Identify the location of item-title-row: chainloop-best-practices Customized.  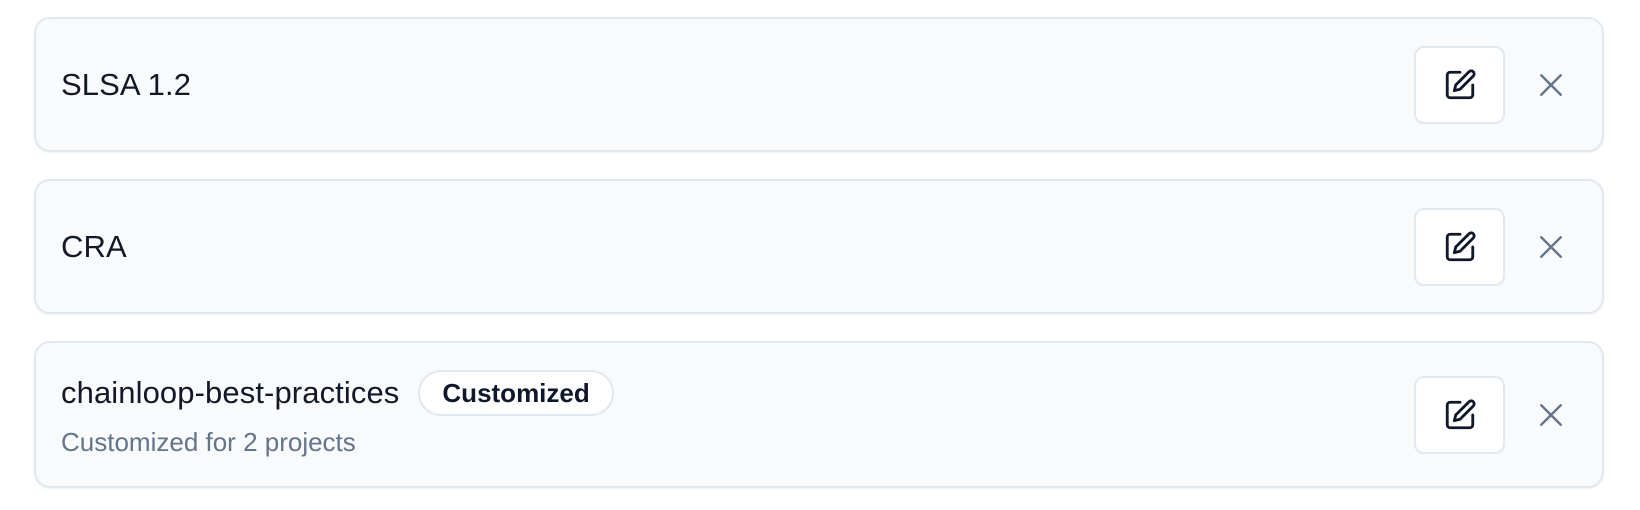
(337, 393).